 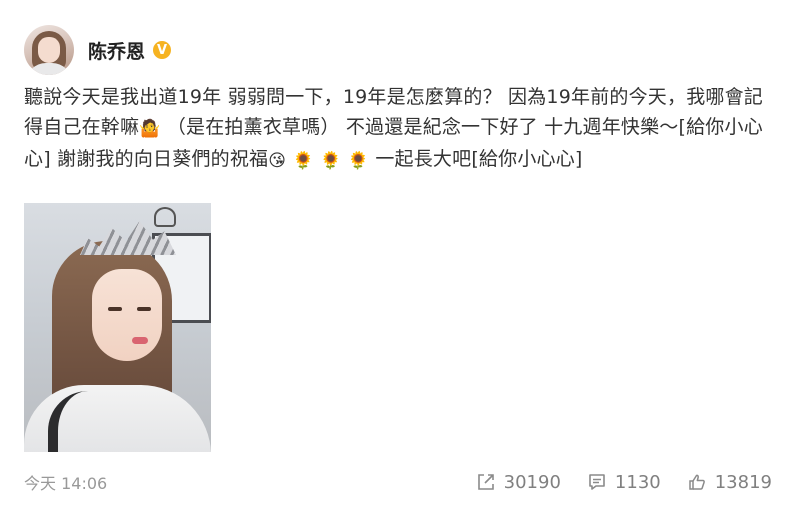 I want to click on comment-count: 1130, so click(x=637, y=482).